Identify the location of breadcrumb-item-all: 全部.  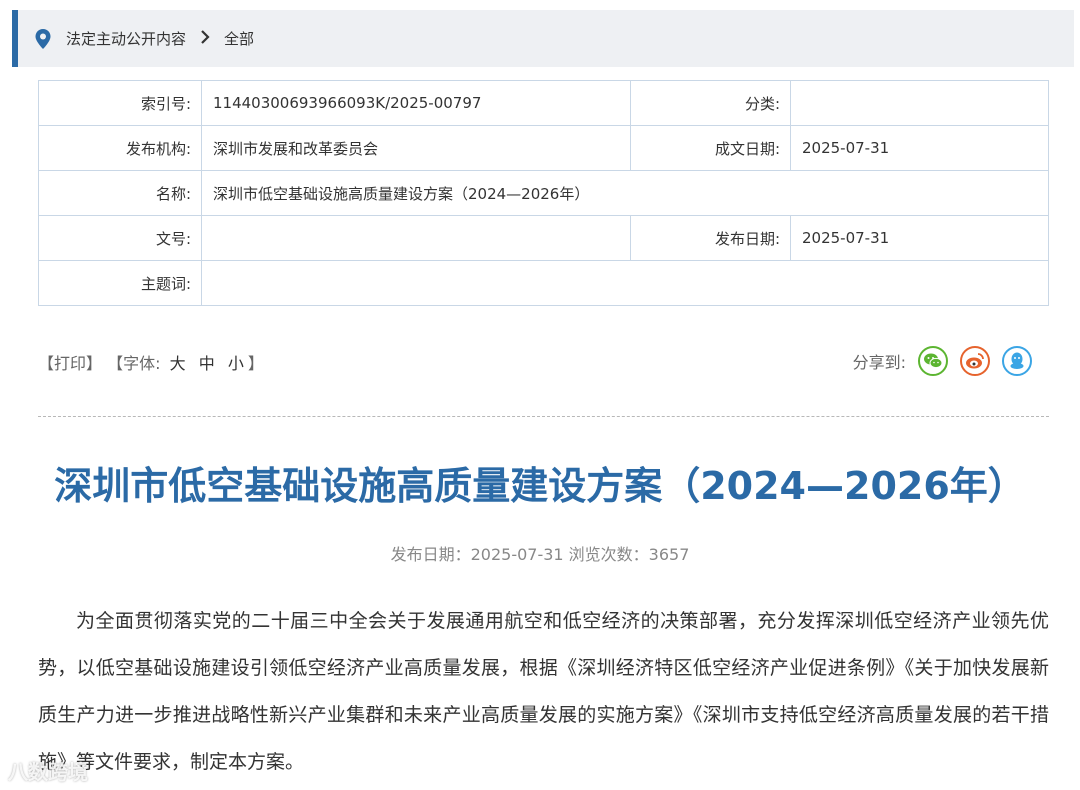
(239, 38).